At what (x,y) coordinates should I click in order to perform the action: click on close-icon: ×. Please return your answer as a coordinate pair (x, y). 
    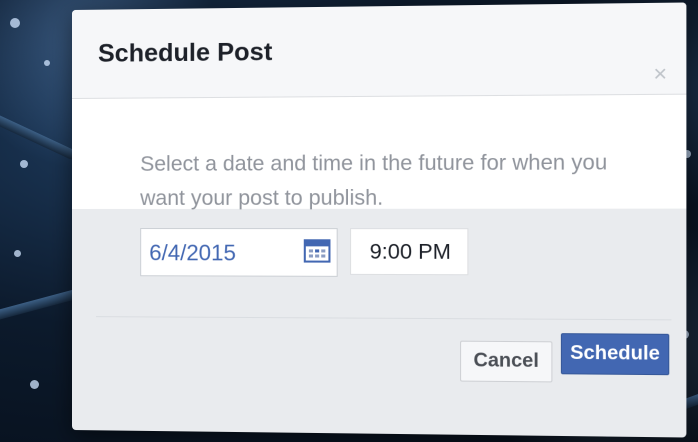
    Looking at the image, I should click on (660, 74).